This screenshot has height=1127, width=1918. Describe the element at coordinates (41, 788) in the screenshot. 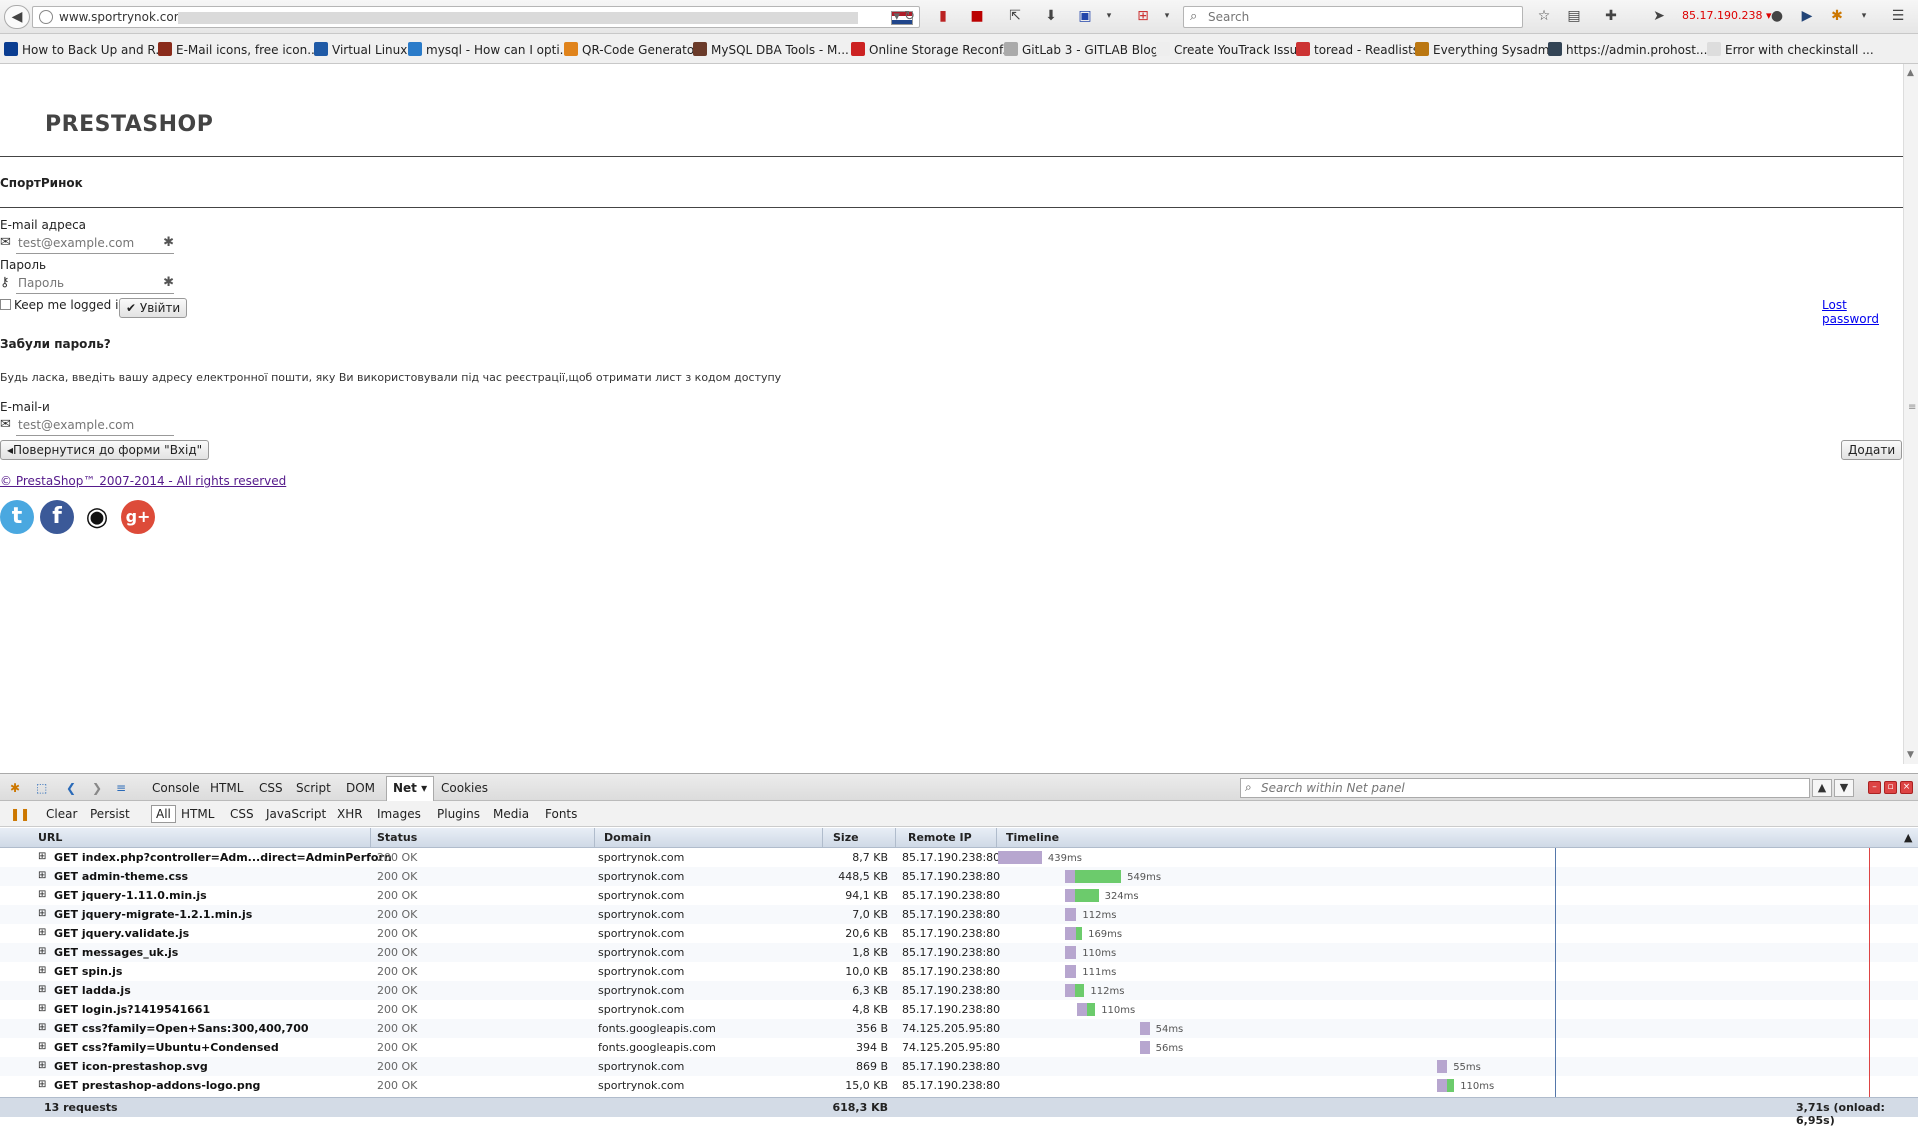

I see `inspect-icon: ⬚` at that location.